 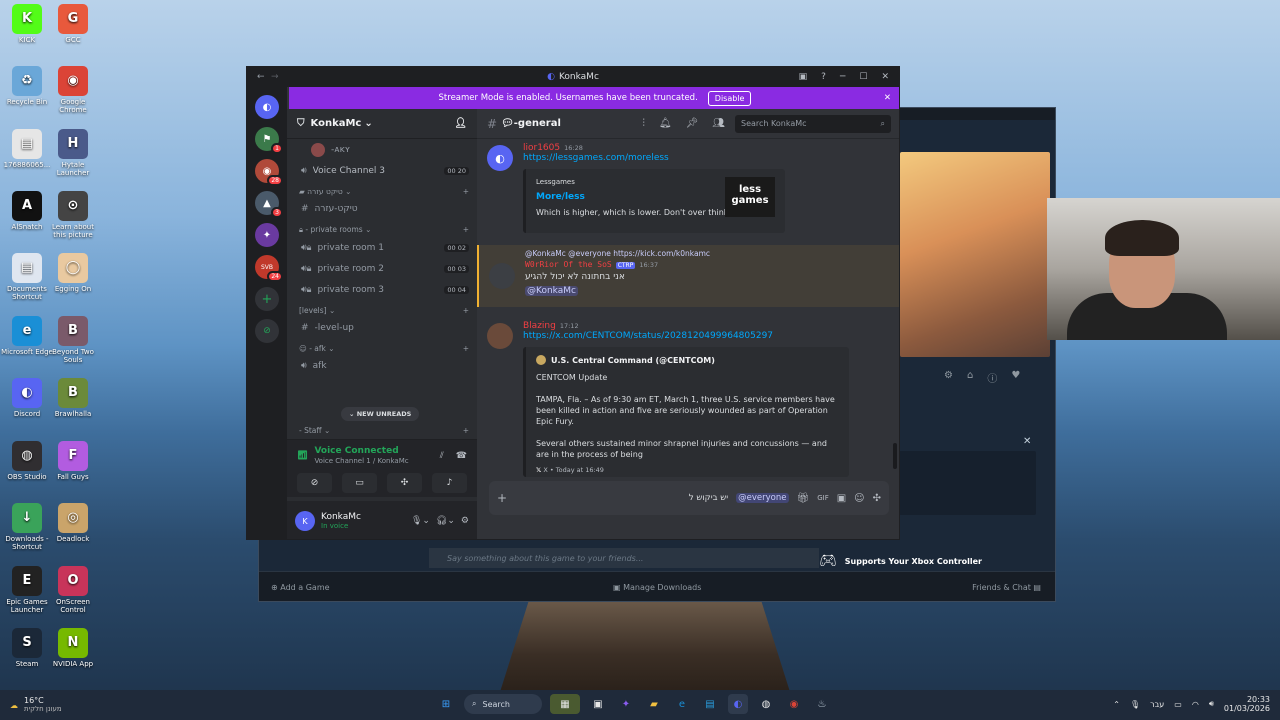 I want to click on category-staff: - Staff ⌄ +, so click(x=382, y=428).